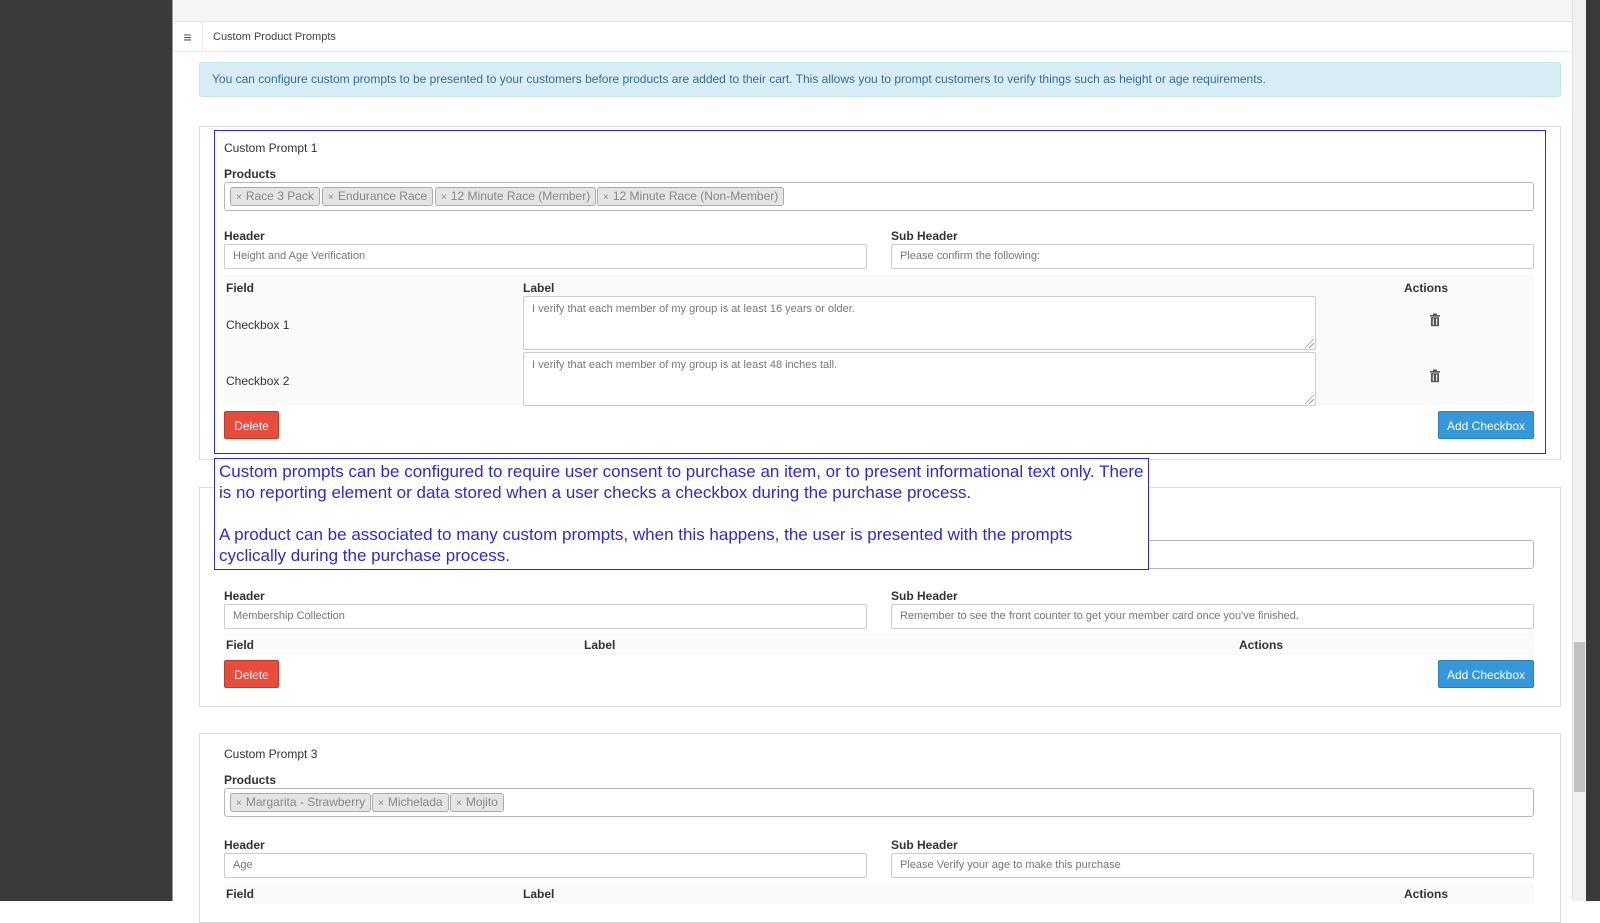 The height and width of the screenshot is (923, 1600). What do you see at coordinates (410, 802) in the screenshot?
I see `product-tag: × Michelada` at bounding box center [410, 802].